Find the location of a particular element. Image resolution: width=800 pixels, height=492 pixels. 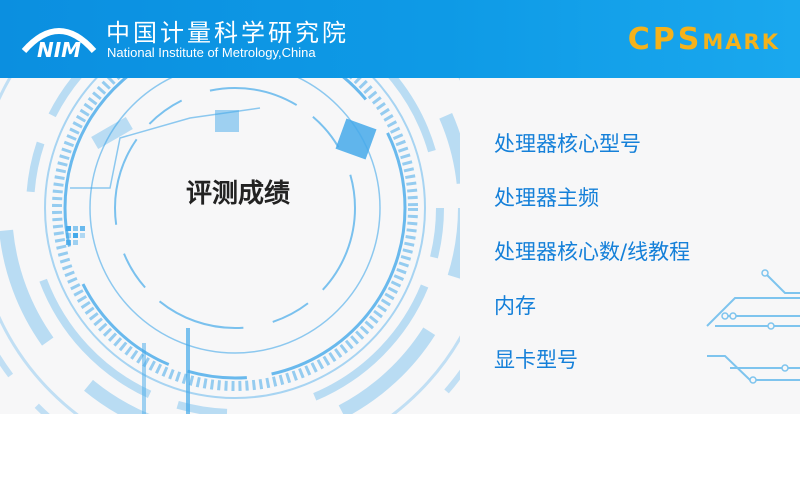

nim-logo-icon: NIM is located at coordinates (59, 45).